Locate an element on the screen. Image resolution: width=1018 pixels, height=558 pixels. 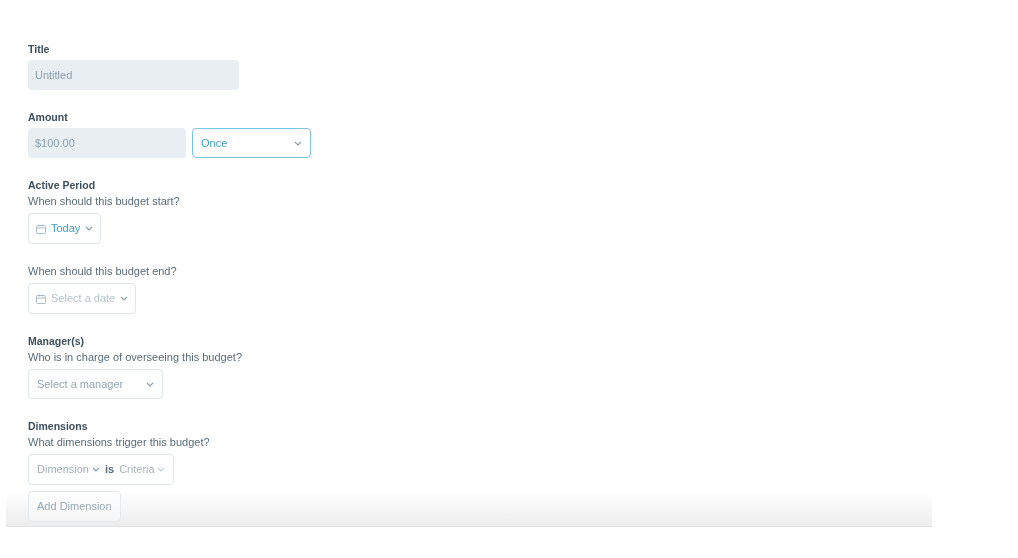
date-picker-button: Today is located at coordinates (65, 228).